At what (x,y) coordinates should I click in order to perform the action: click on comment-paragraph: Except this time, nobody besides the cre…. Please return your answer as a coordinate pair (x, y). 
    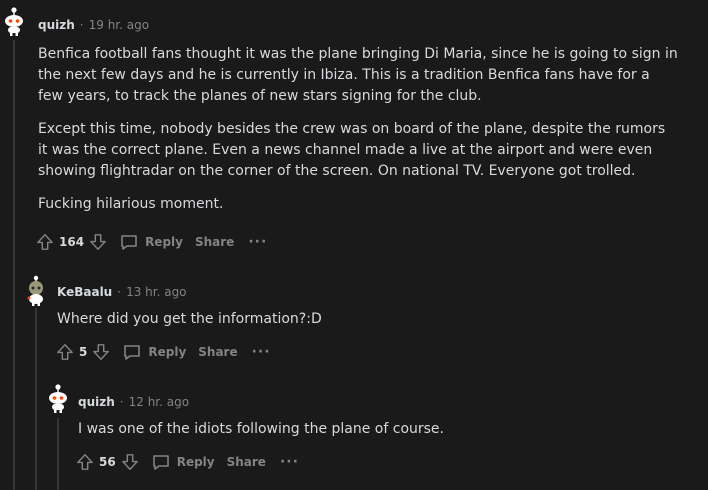
    Looking at the image, I should click on (352, 150).